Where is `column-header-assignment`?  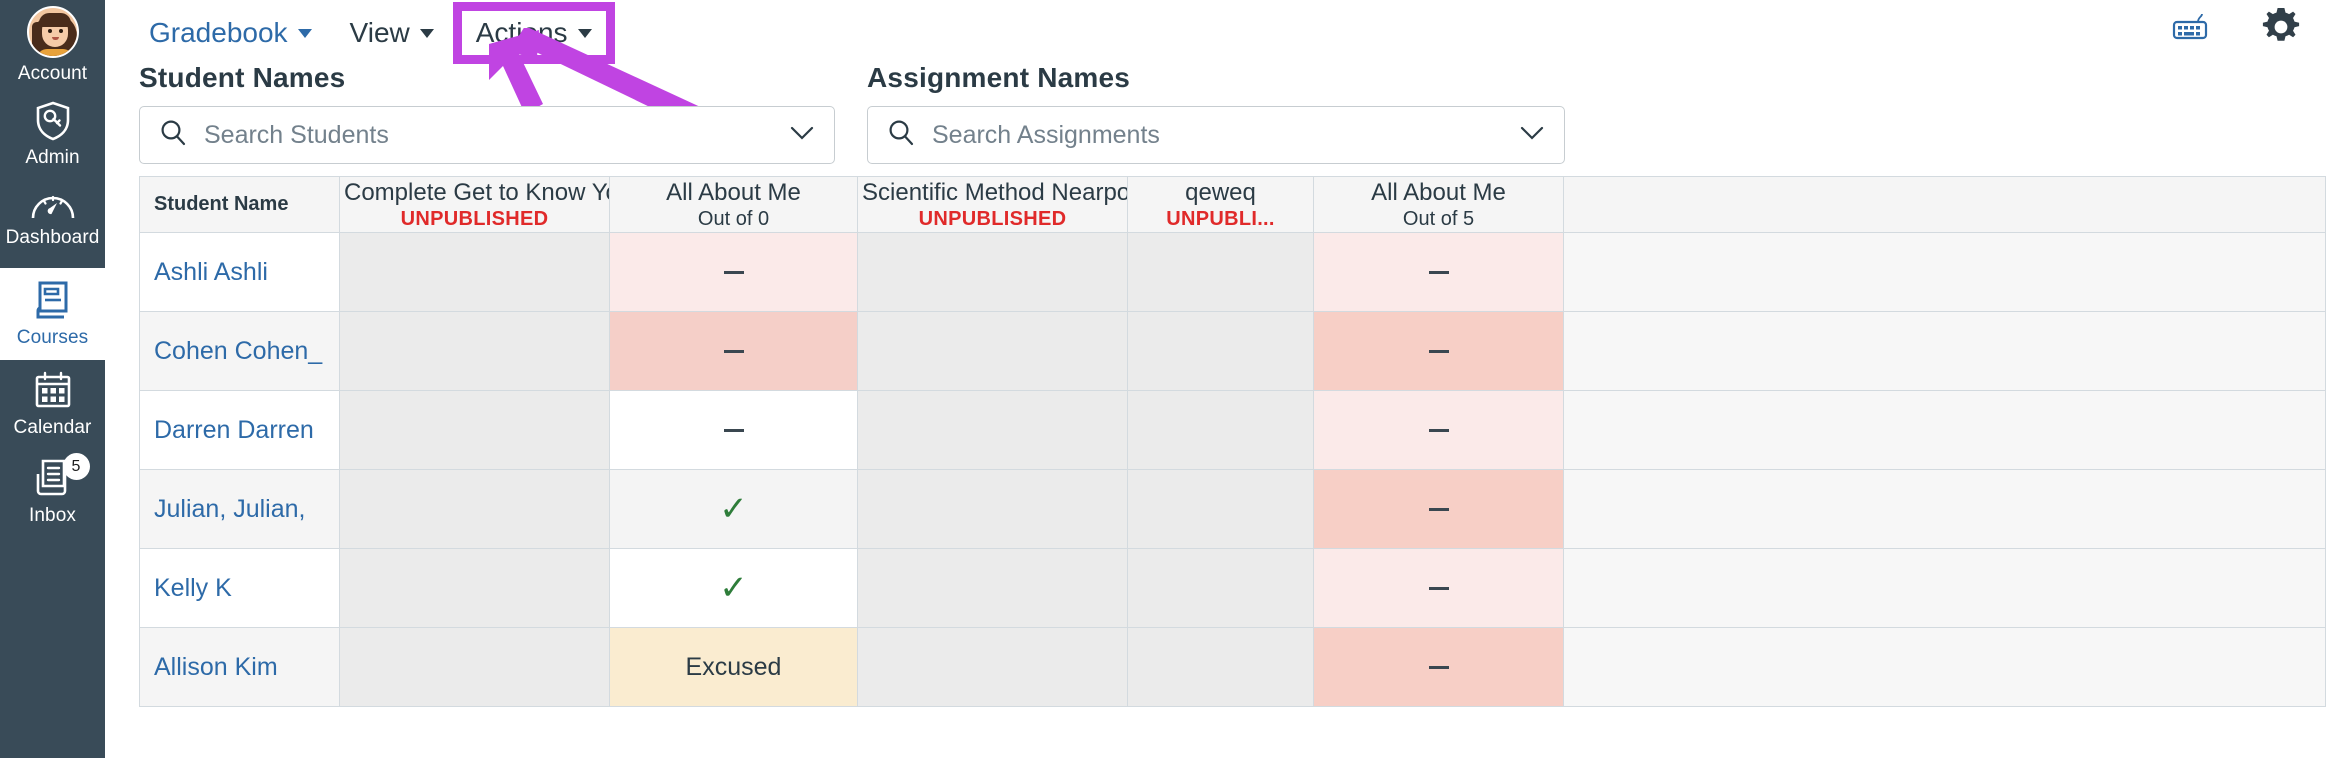 column-header-assignment is located at coordinates (1944, 204).